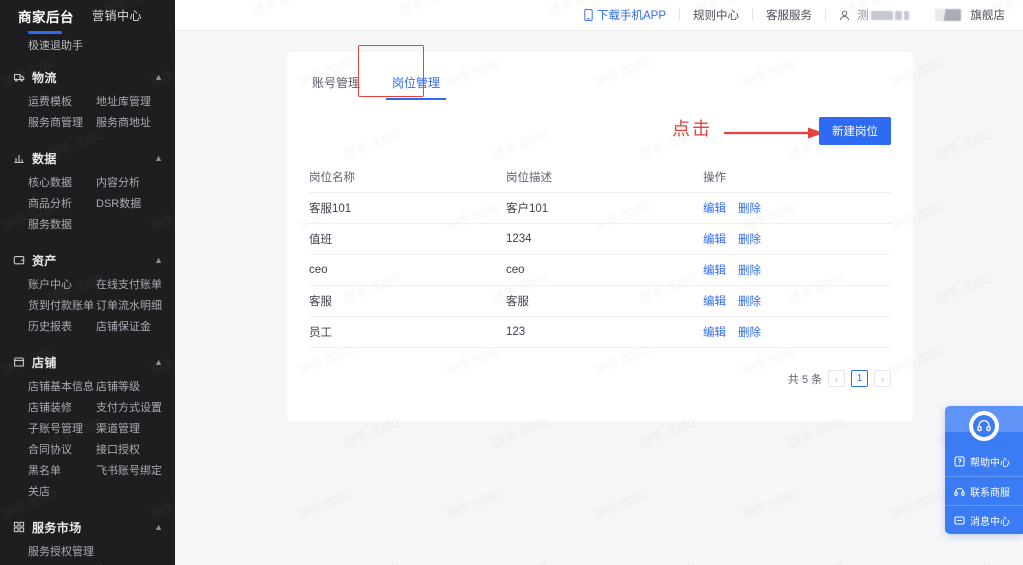  I want to click on sidebar-link: 订单流水明细, so click(135, 306).